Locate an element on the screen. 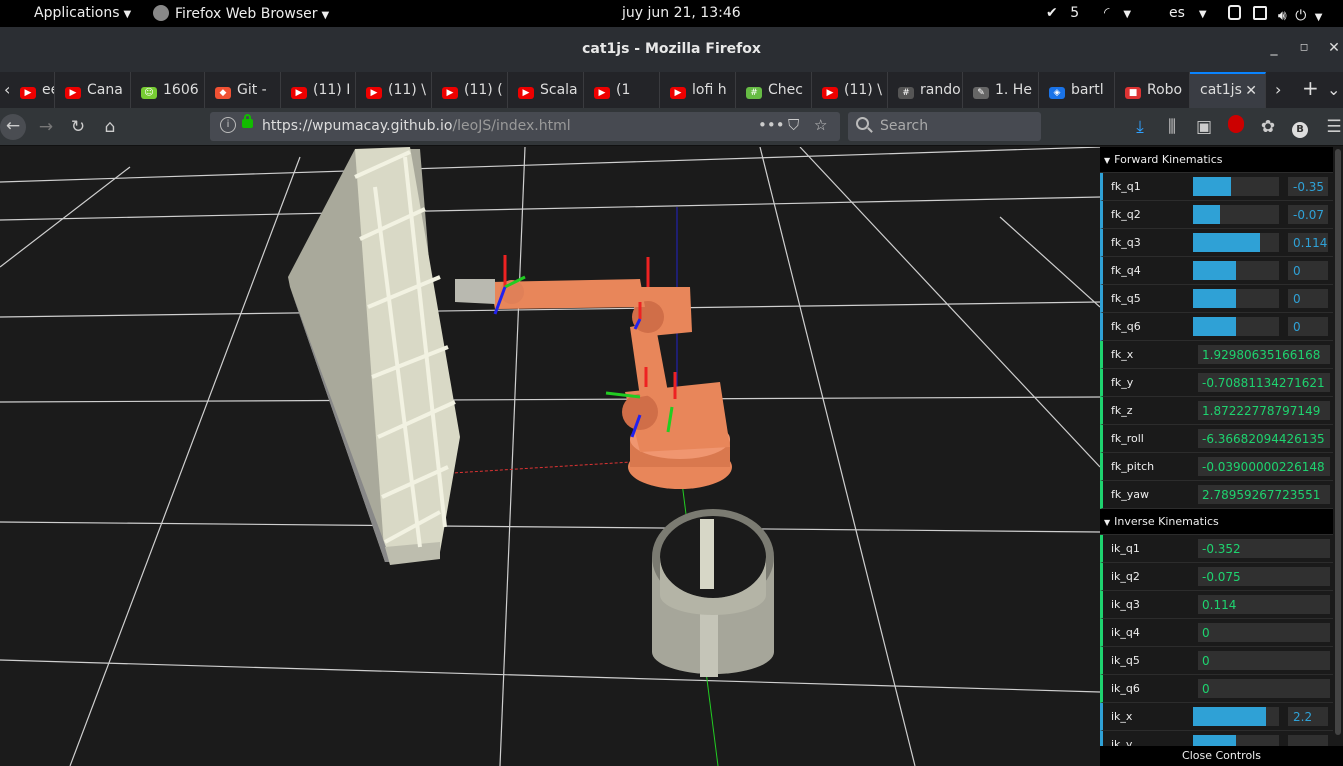  tab: # Chec is located at coordinates (774, 90).